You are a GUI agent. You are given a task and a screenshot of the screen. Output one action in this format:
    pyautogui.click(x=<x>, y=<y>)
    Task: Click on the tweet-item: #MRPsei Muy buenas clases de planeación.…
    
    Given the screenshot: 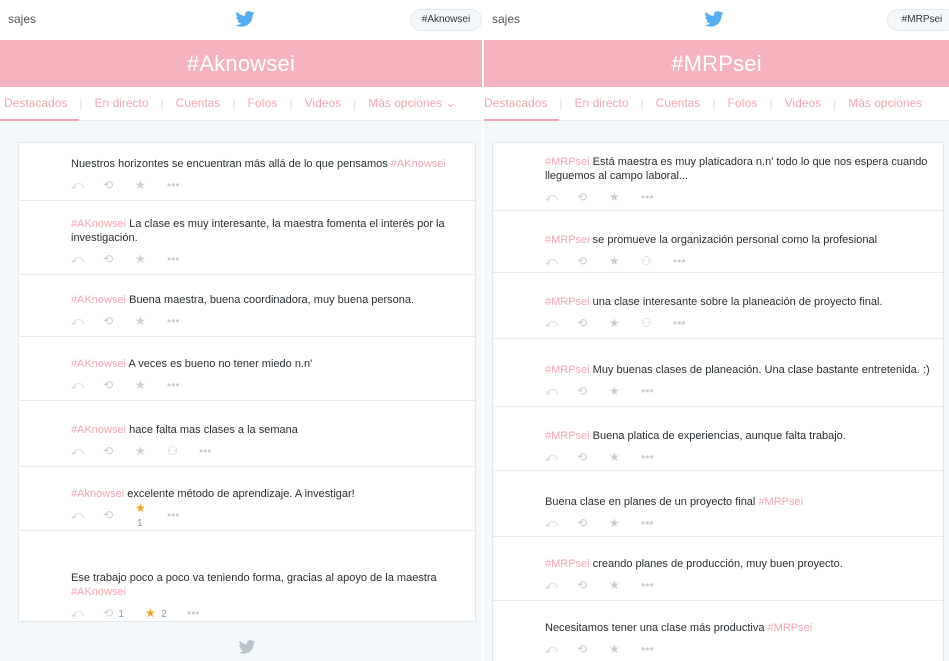 What is the action you would take?
    pyautogui.click(x=718, y=373)
    